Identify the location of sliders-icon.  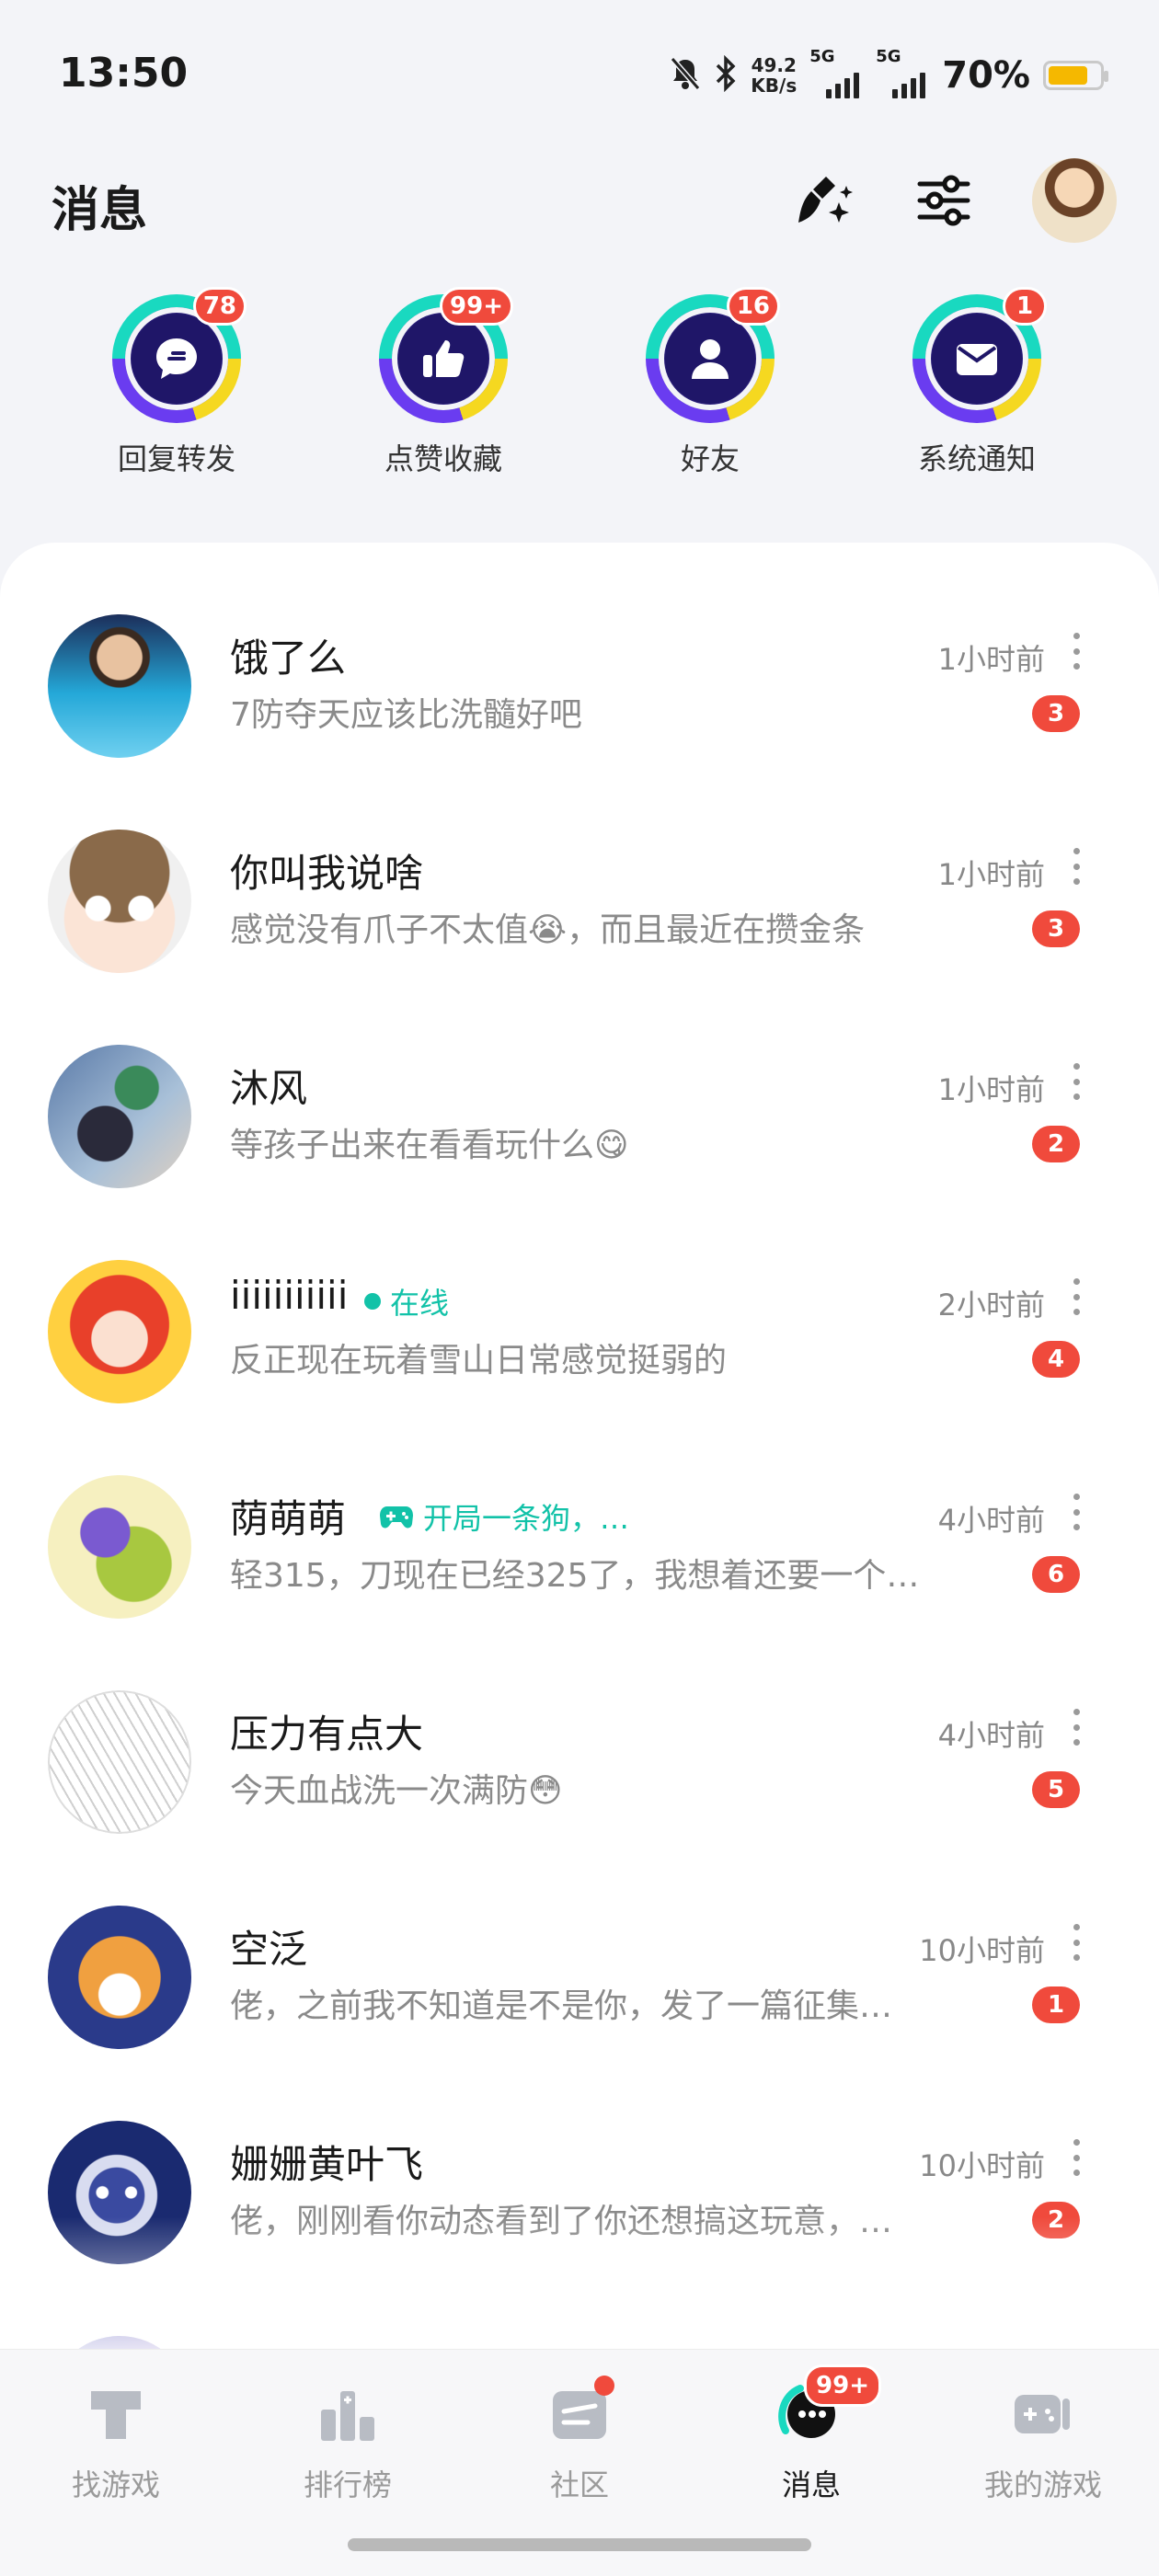
(943, 200).